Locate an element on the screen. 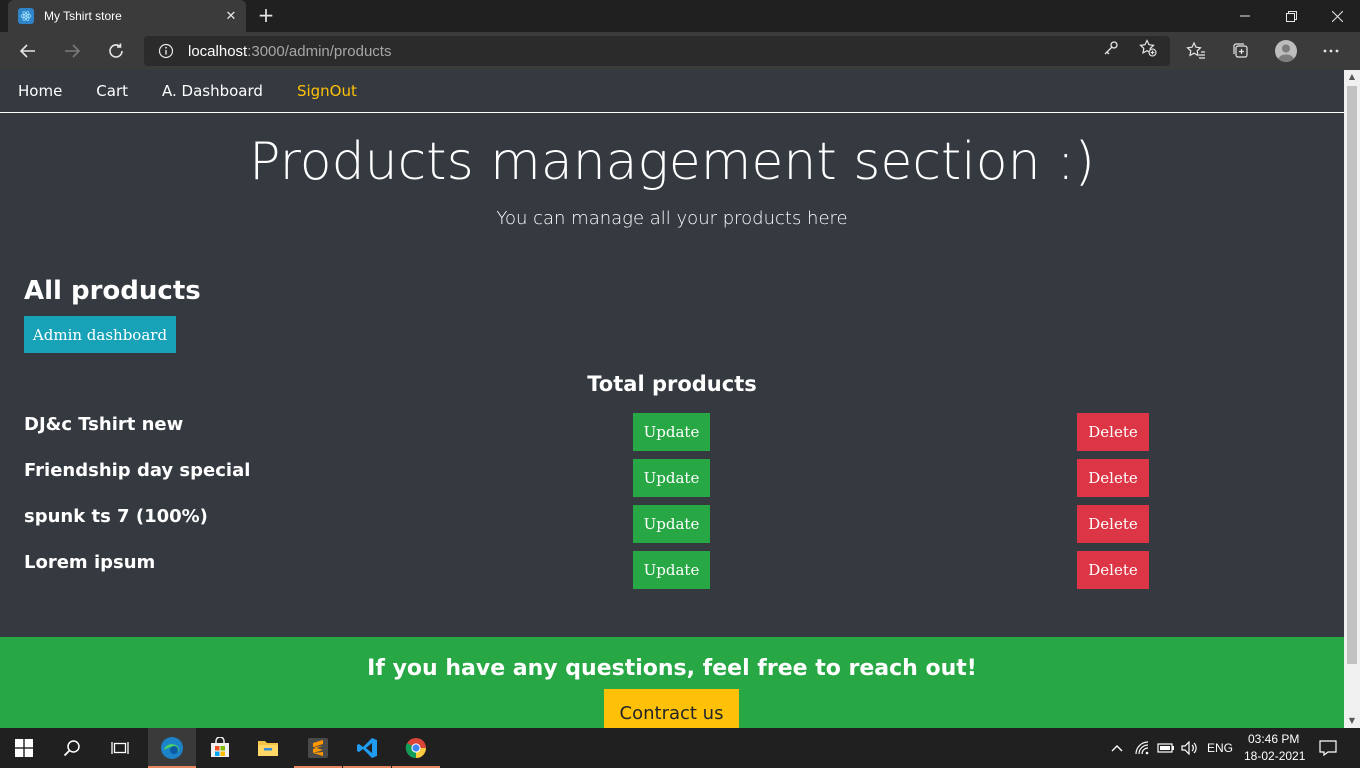  url-host: localhost is located at coordinates (218, 51).